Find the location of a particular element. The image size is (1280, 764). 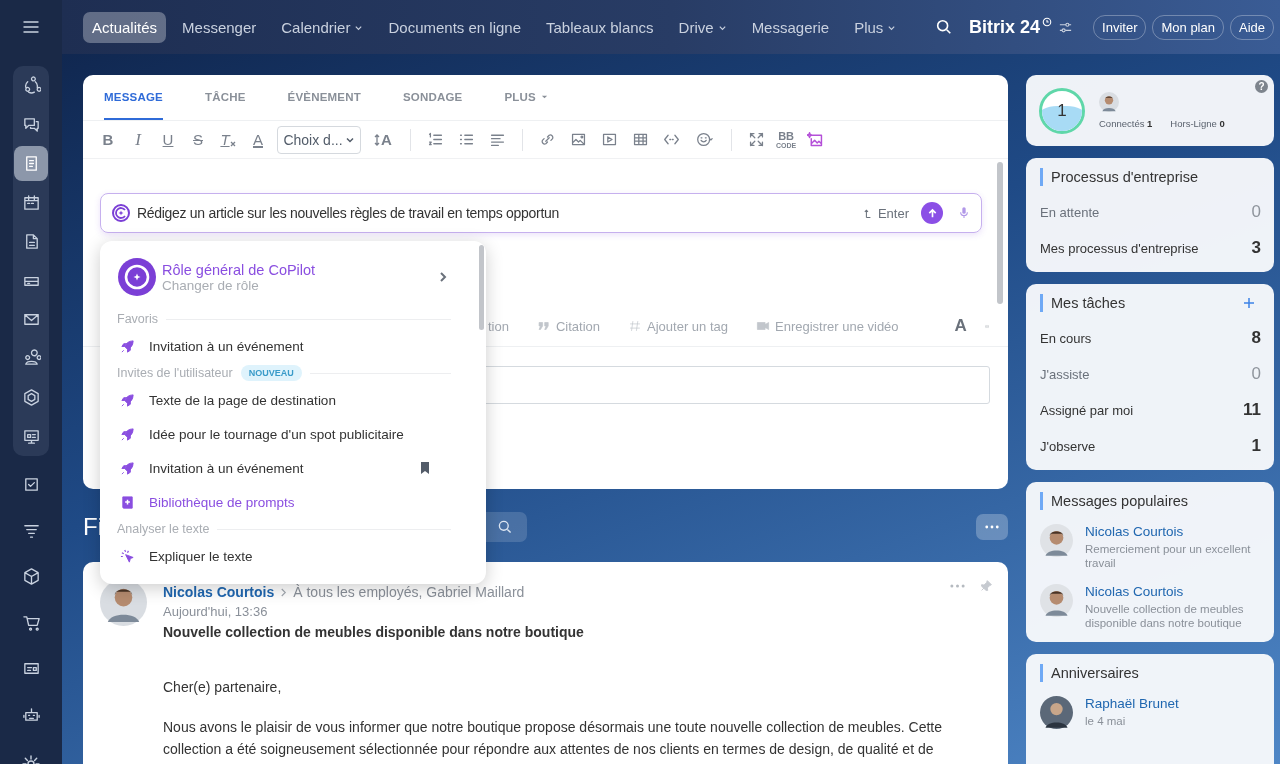

counter-row: J'observe 1 is located at coordinates (1150, 446).